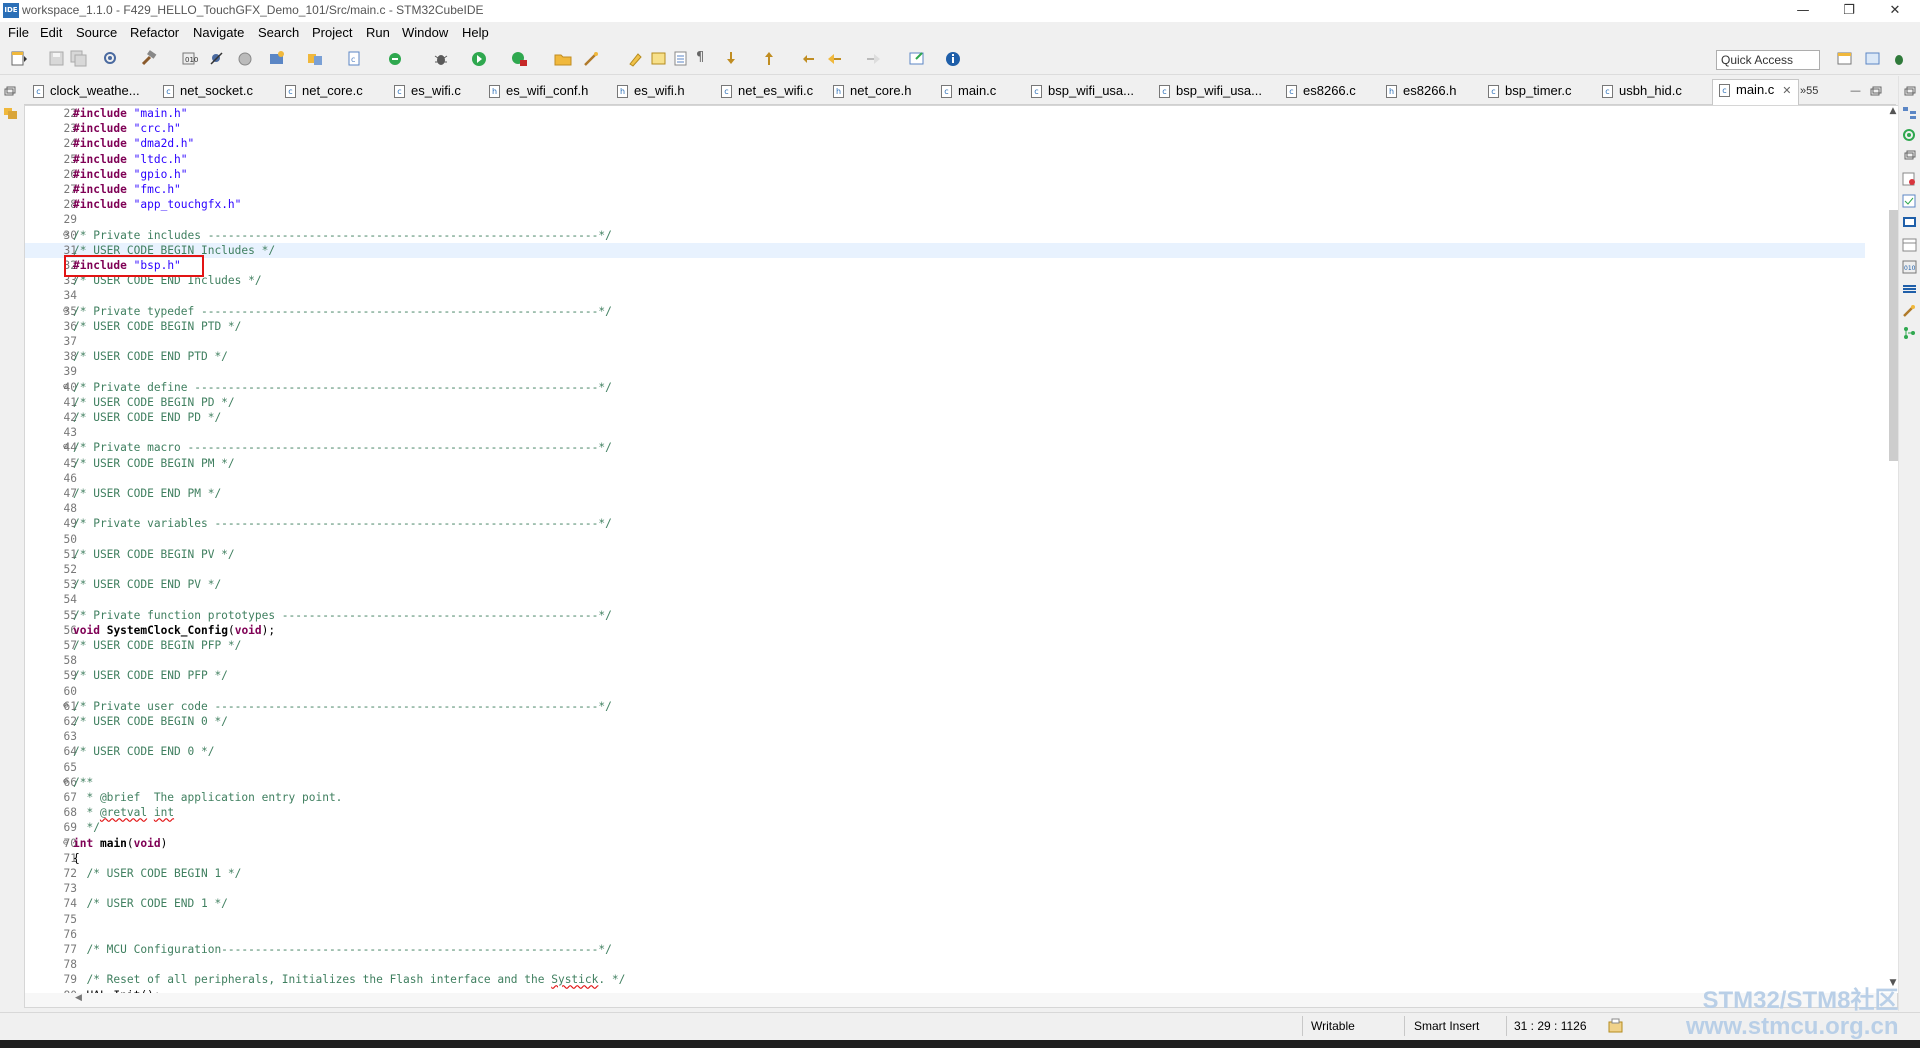 The width and height of the screenshot is (1920, 1048). What do you see at coordinates (945, 630) in the screenshot?
I see `code-line: 56 void SystemClock_Config(void);` at bounding box center [945, 630].